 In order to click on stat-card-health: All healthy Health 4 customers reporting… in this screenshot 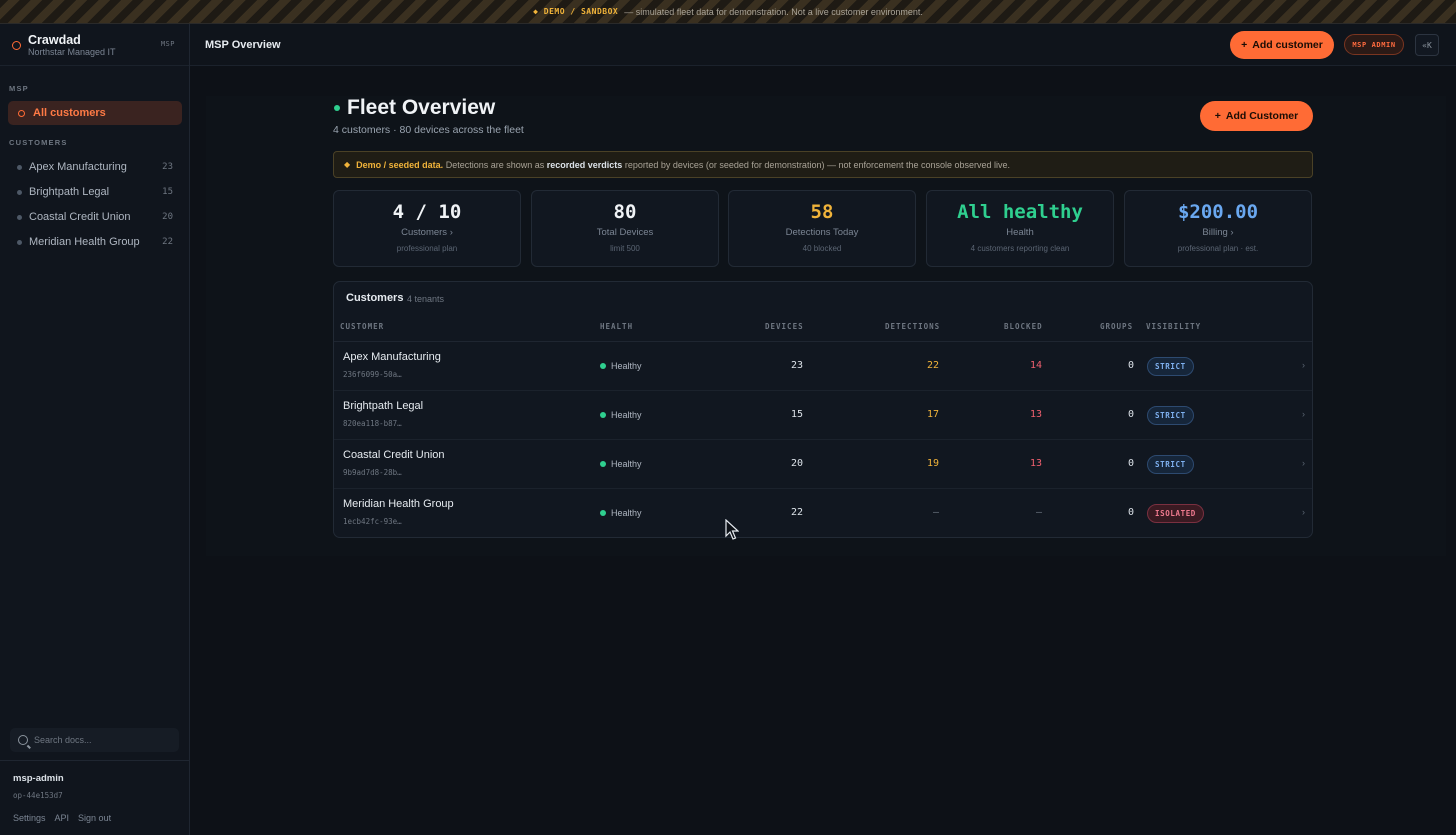, I will do `click(1020, 228)`.